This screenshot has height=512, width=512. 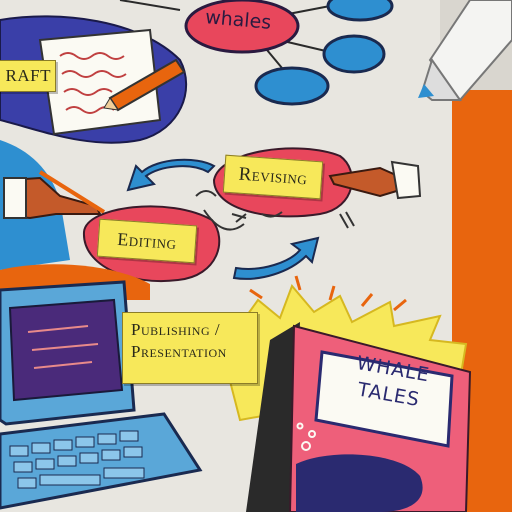 What do you see at coordinates (28, 76) in the screenshot?
I see `draft-label: RAFT` at bounding box center [28, 76].